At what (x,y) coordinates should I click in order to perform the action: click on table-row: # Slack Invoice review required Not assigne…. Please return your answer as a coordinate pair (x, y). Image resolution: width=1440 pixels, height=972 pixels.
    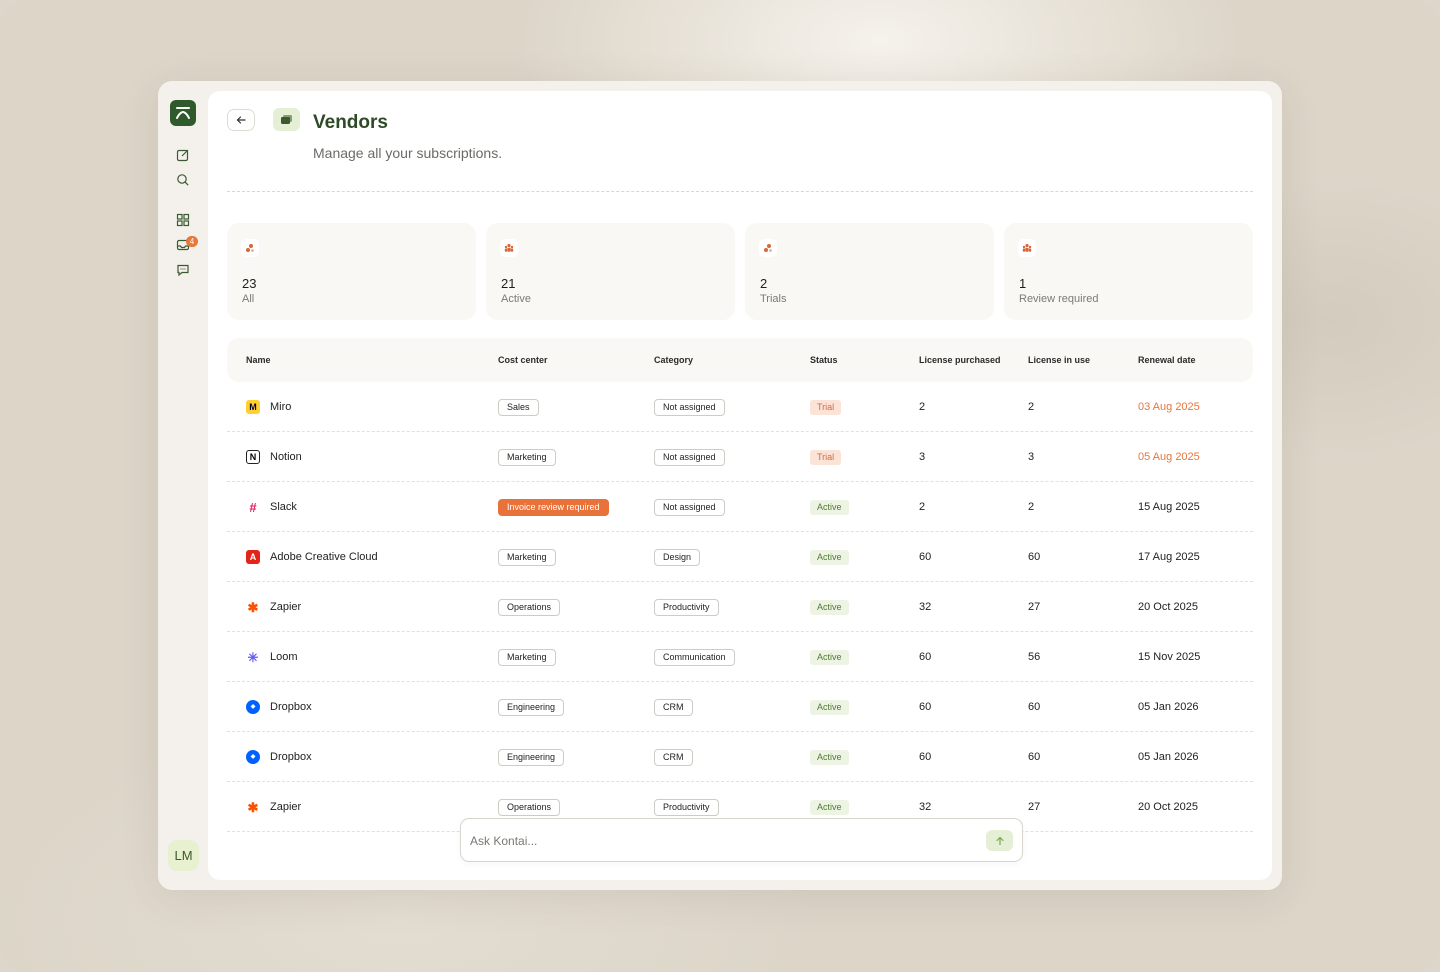
    Looking at the image, I should click on (740, 507).